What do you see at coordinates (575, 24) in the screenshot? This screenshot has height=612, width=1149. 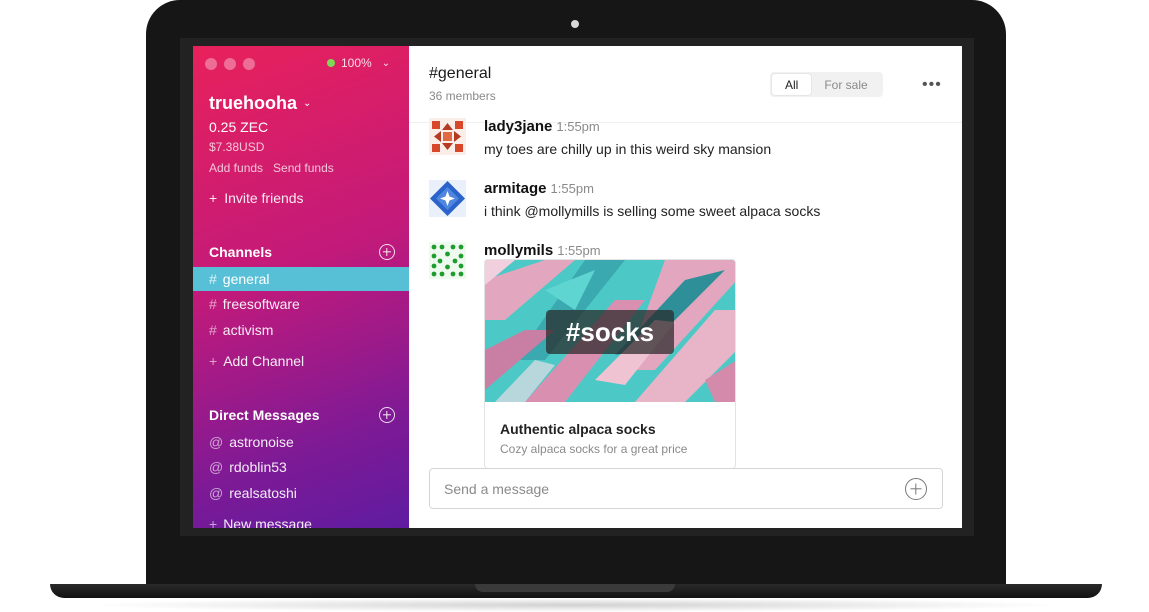 I see `webcam` at bounding box center [575, 24].